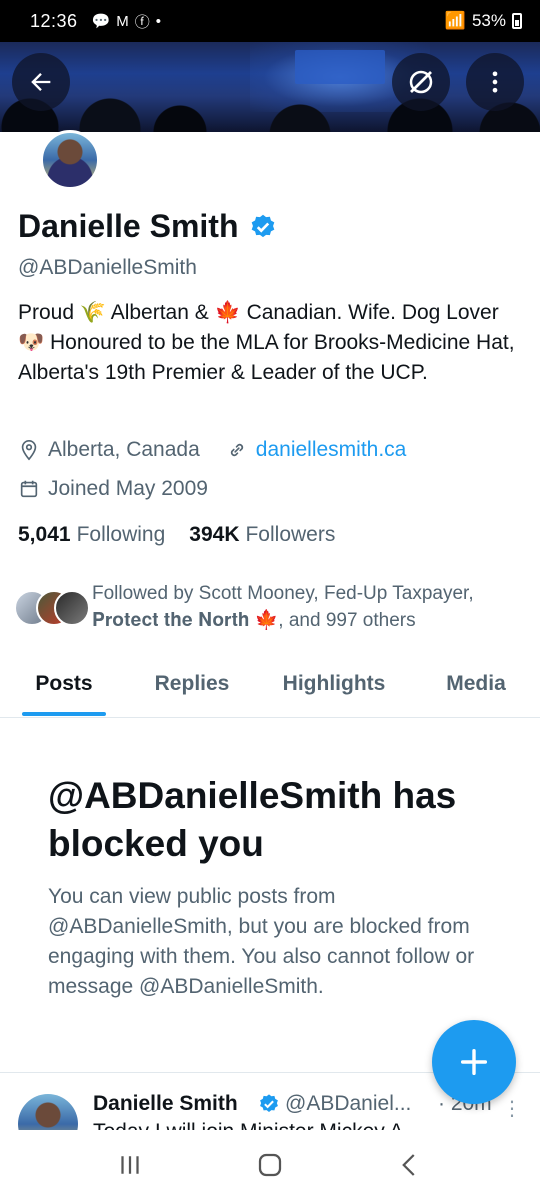  I want to click on mail-icon: M, so click(122, 21).